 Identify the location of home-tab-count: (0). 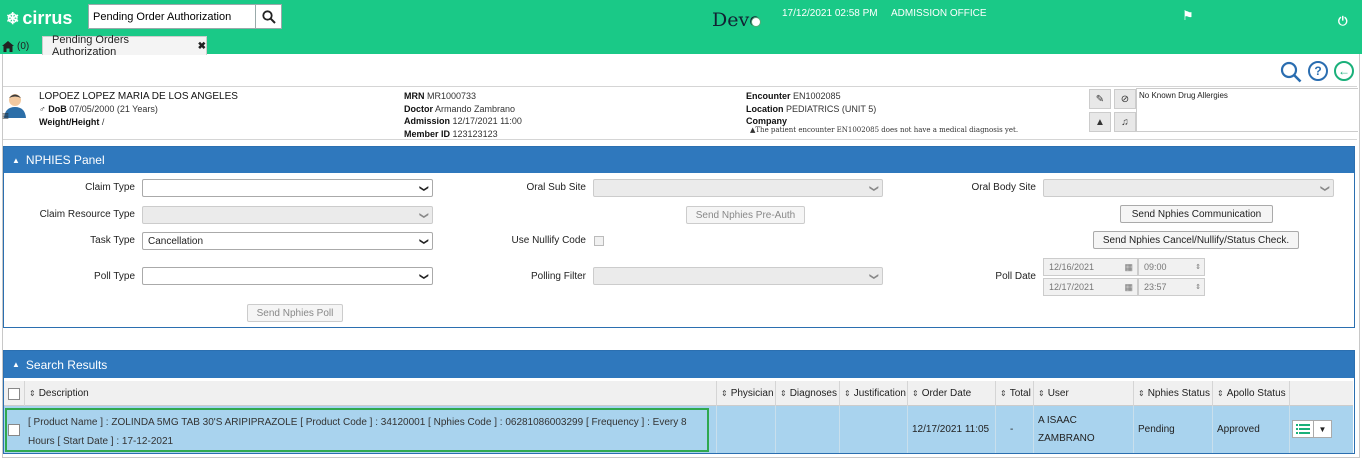
(23, 46).